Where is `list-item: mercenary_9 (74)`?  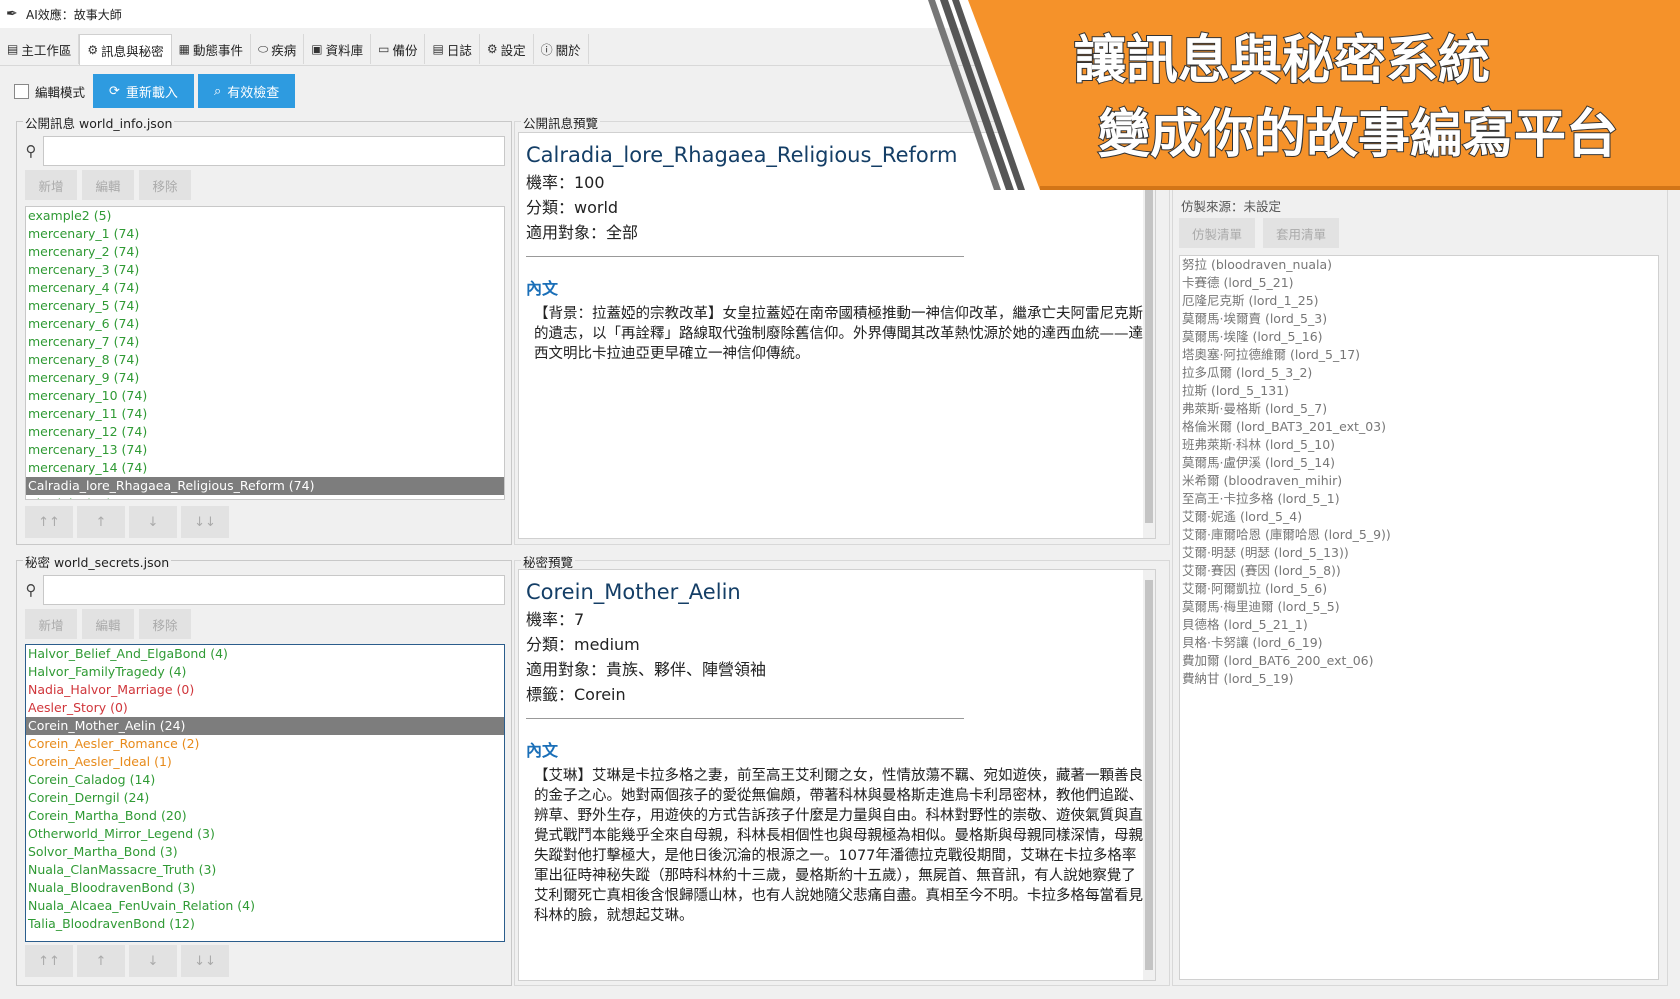 list-item: mercenary_9 (74) is located at coordinates (265, 378).